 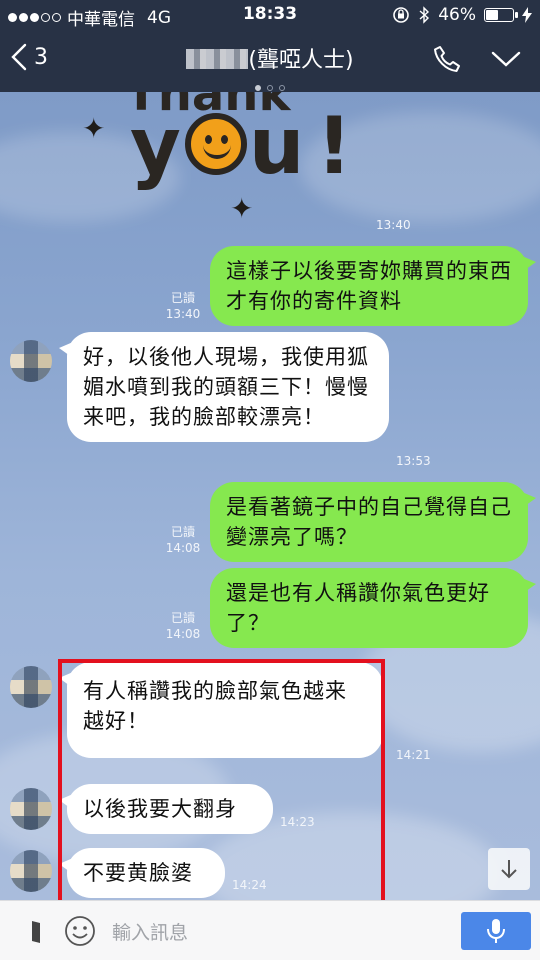 I want to click on arrow-down-icon, so click(x=509, y=869).